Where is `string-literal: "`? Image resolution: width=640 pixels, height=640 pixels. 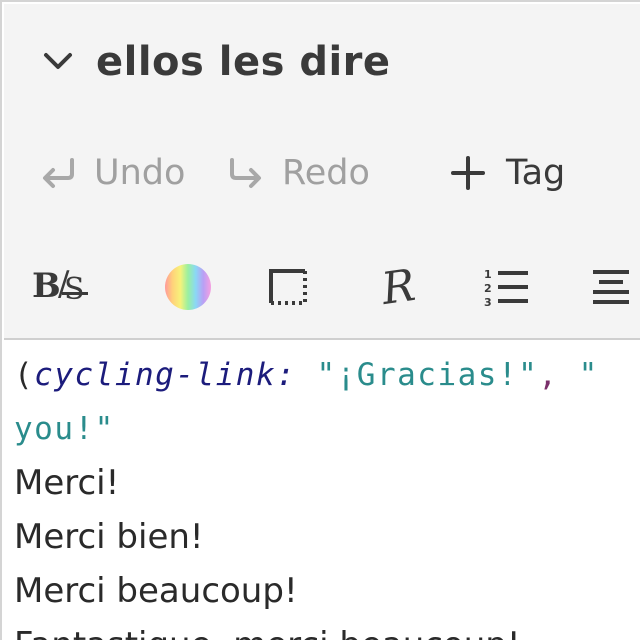 string-literal: " is located at coordinates (578, 375).